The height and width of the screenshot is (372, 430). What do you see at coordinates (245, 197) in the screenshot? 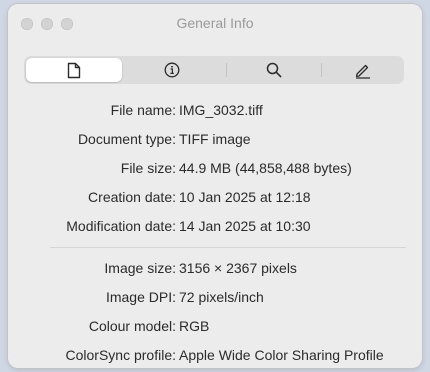
I see `creation-date-value: 10 Jan 2025 at 12:18` at bounding box center [245, 197].